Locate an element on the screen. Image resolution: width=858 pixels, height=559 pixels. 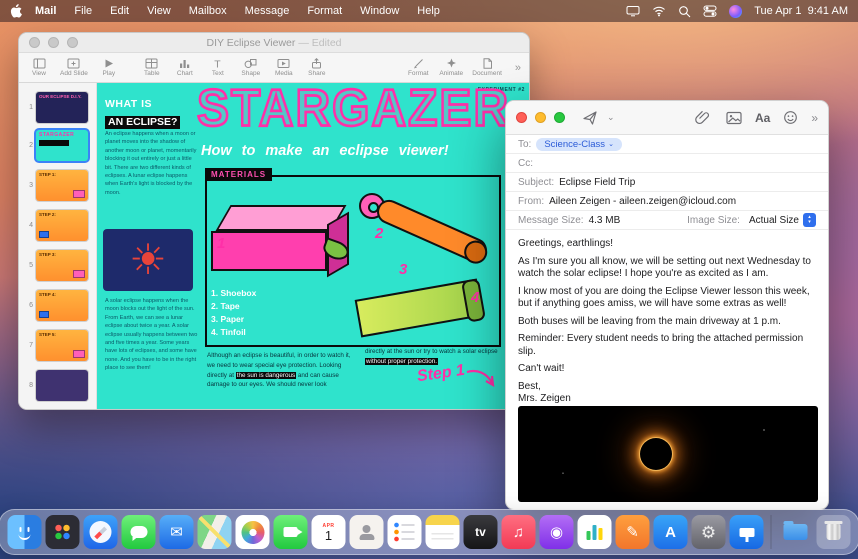
chart-button: Chart is located at coordinates (185, 67).